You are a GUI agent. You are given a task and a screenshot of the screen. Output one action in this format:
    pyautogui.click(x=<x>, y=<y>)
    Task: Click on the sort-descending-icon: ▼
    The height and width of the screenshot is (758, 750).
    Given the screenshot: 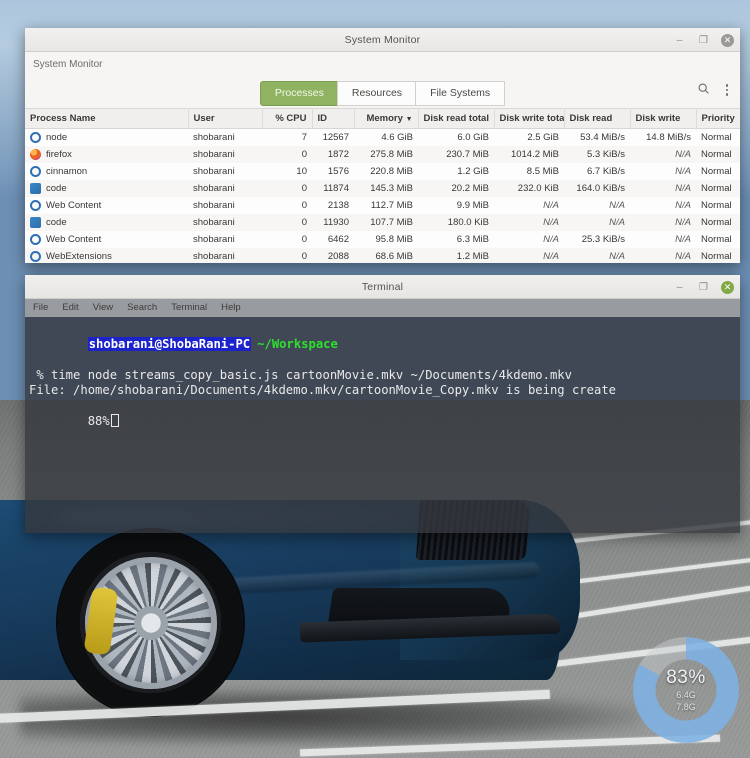 What is the action you would take?
    pyautogui.click(x=409, y=119)
    